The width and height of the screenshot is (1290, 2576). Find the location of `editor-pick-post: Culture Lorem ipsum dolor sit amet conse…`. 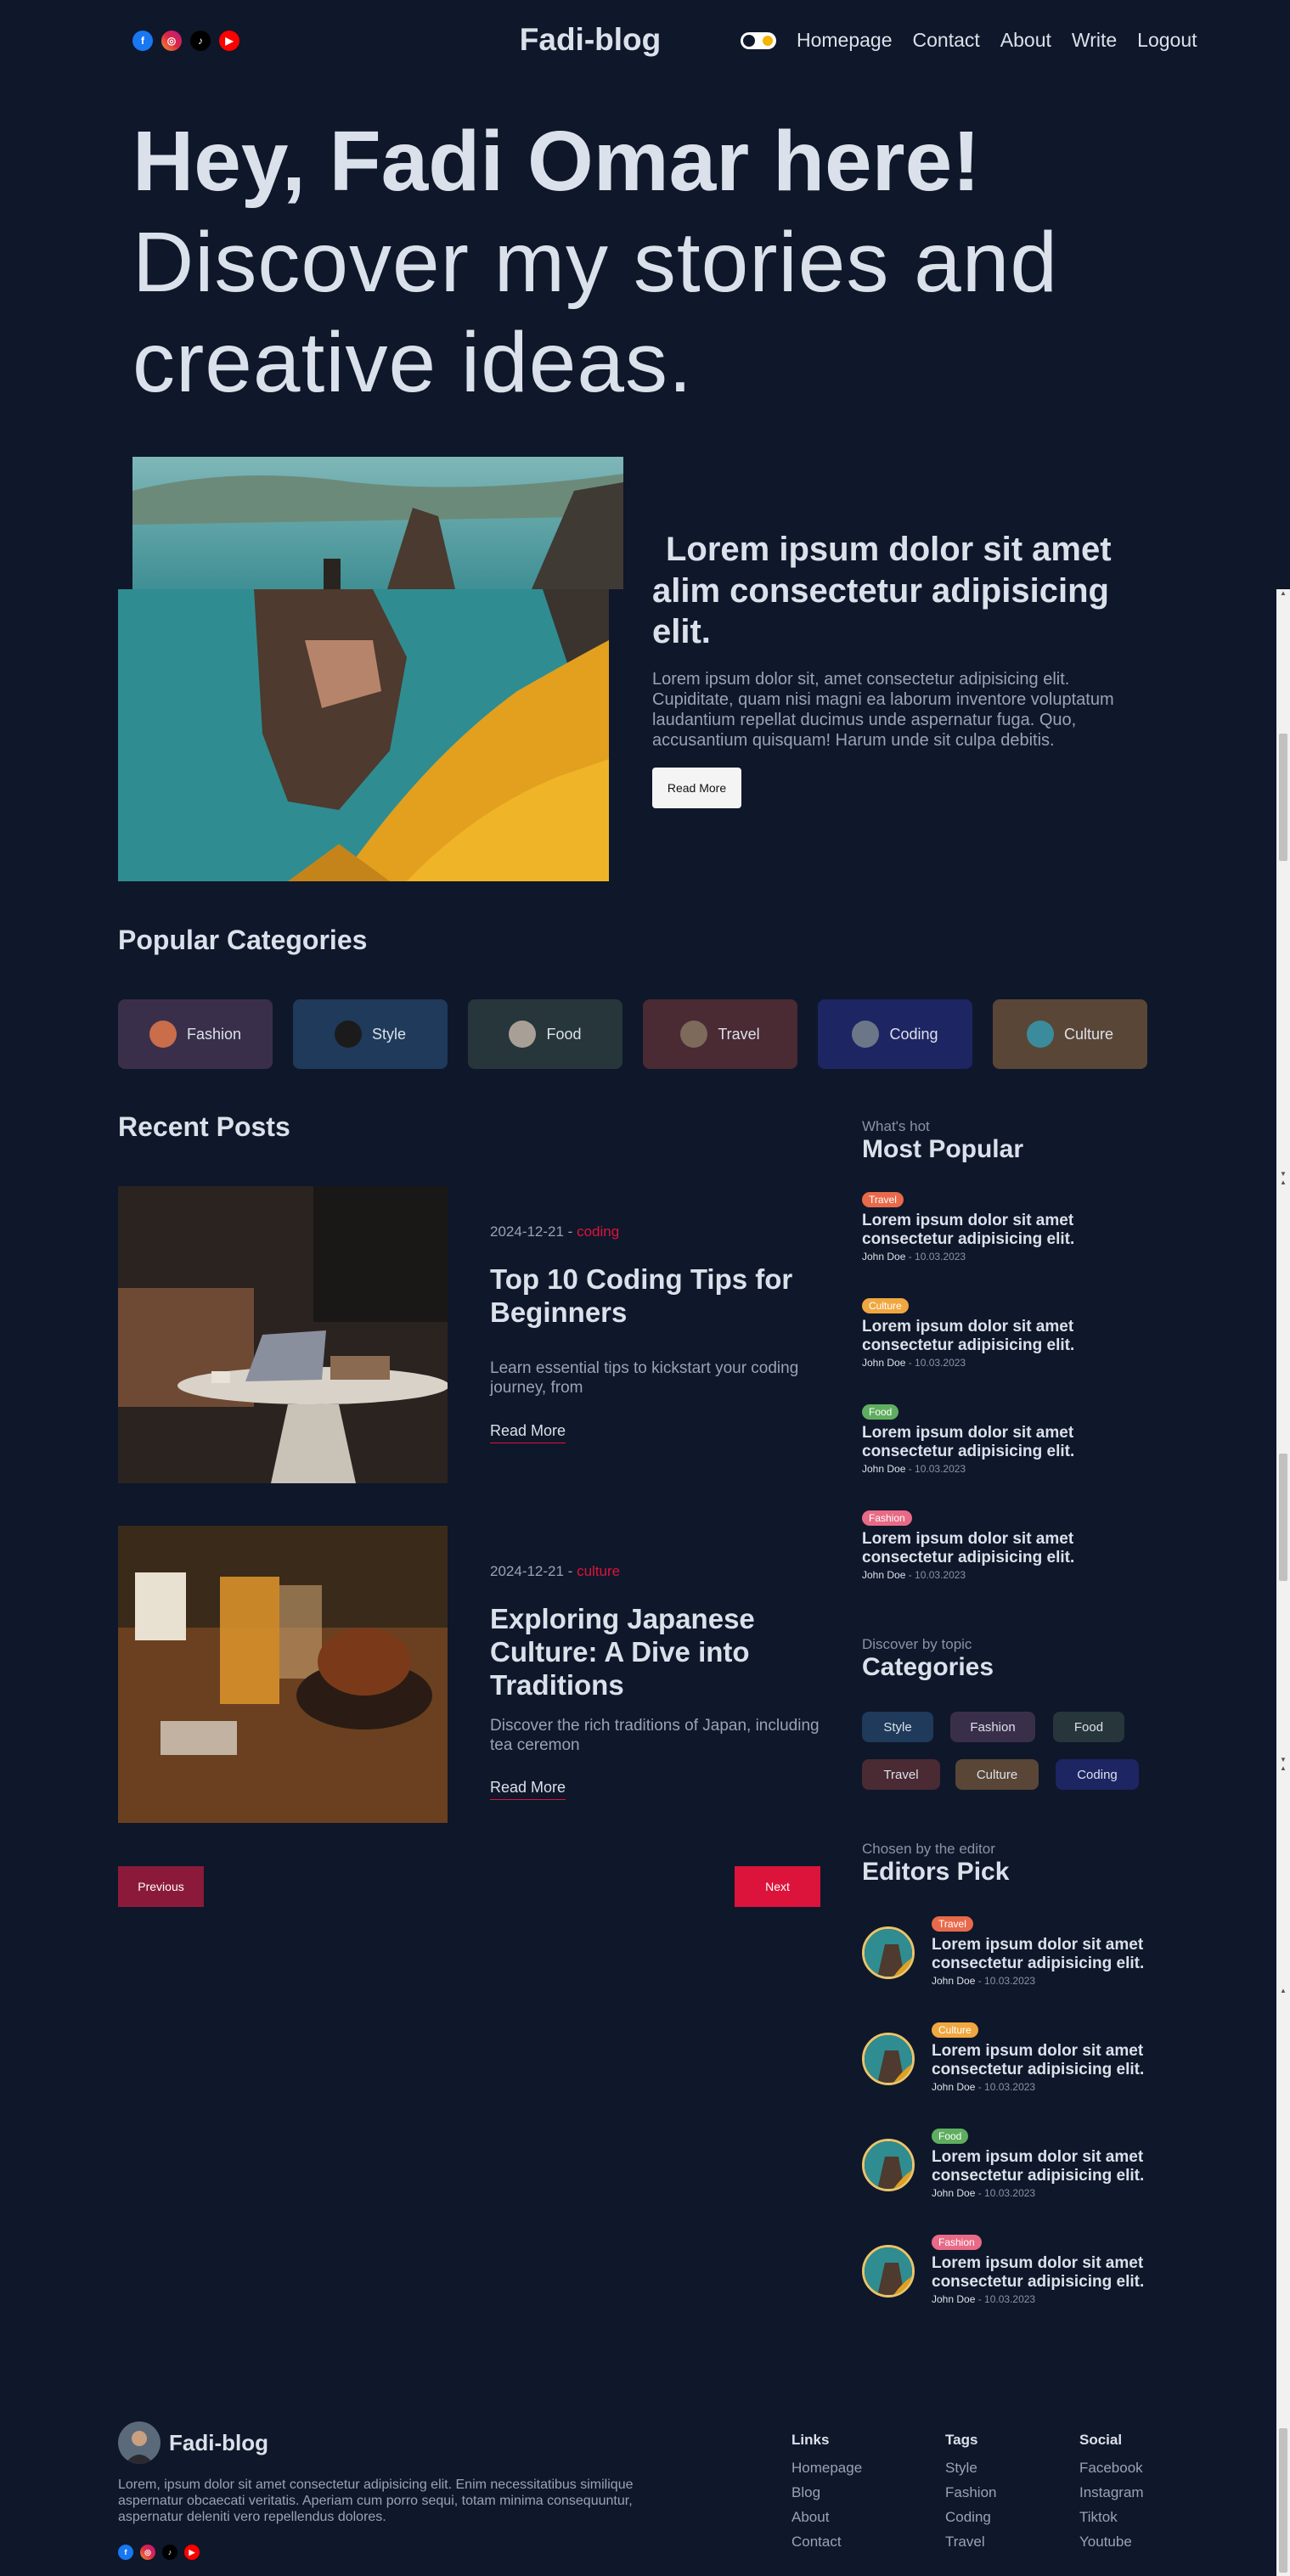

editor-pick-post: Culture Lorem ipsum dolor sit amet conse… is located at coordinates (1015, 2057).